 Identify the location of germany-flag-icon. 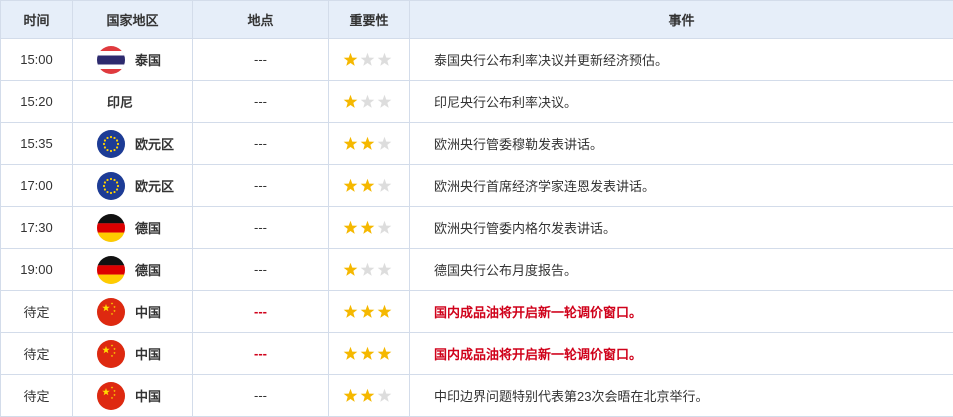
(111, 228).